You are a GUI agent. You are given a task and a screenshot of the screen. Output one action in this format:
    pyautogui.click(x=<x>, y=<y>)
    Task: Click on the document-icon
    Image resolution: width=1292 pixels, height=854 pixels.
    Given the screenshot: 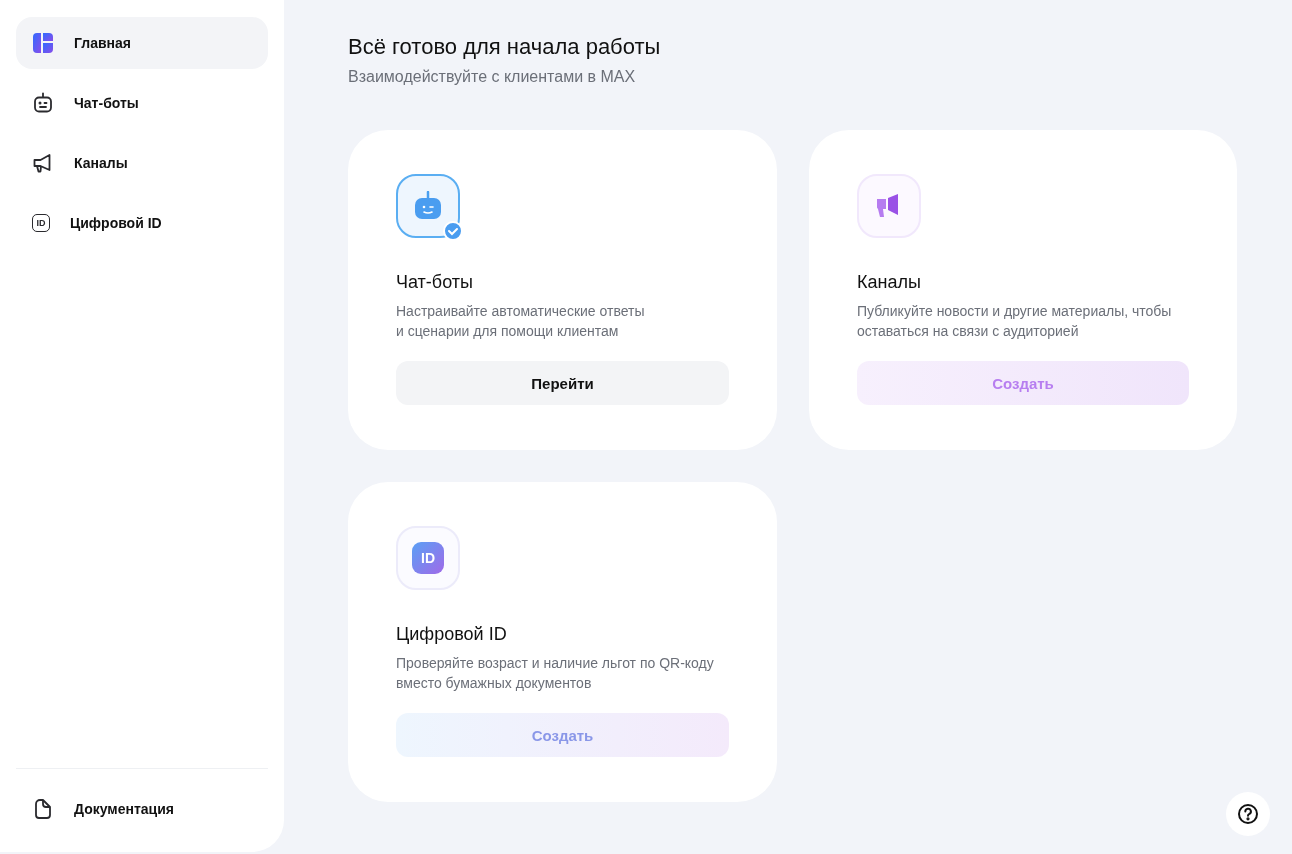 What is the action you would take?
    pyautogui.click(x=43, y=809)
    